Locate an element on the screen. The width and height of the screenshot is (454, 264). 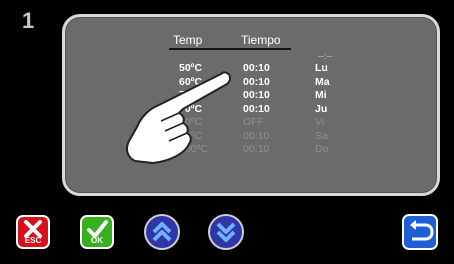
back-button is located at coordinates (420, 232).